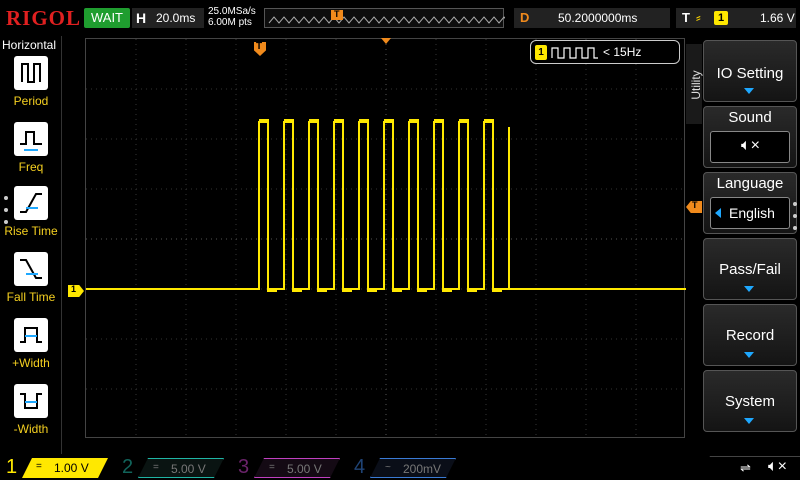  What do you see at coordinates (232, 11) in the screenshot?
I see `sample-rate: 25.0MSa/s` at bounding box center [232, 11].